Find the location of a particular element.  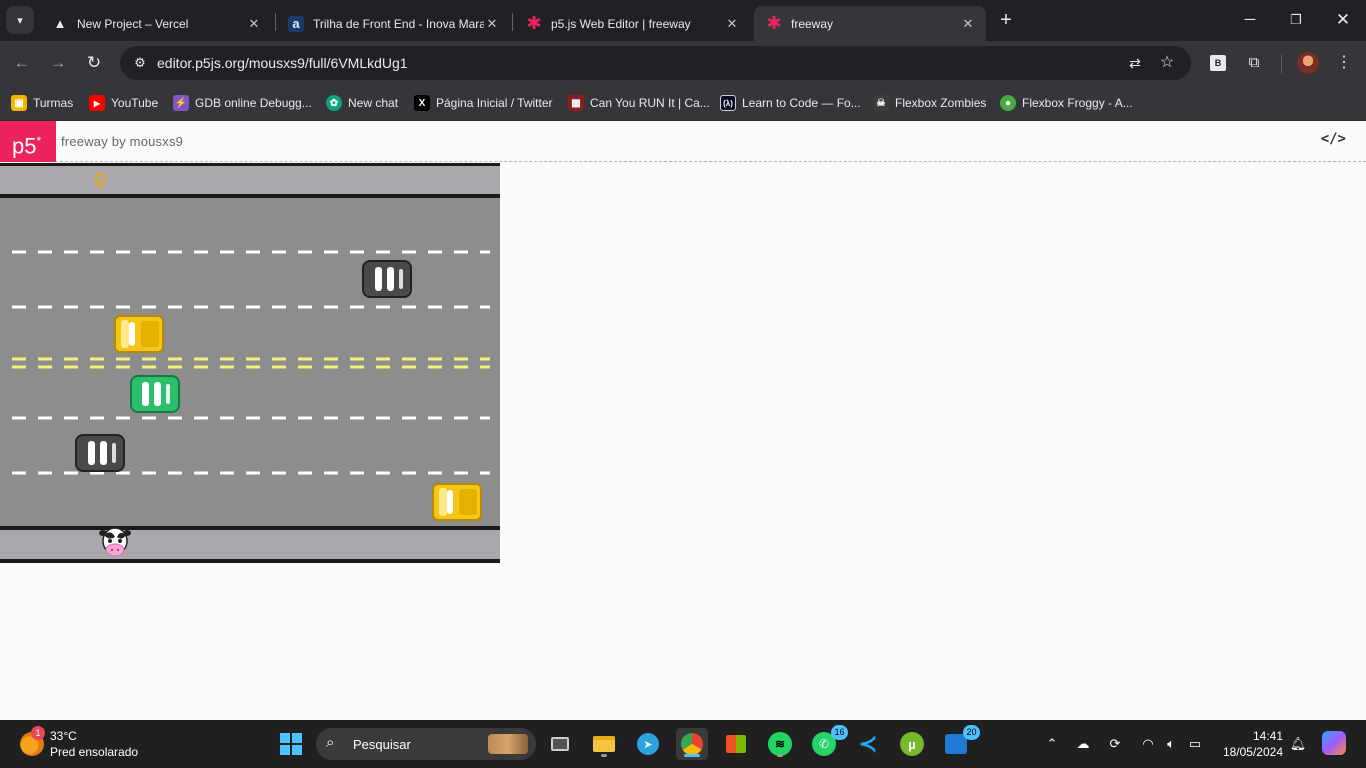

utorrent-icon: µ is located at coordinates (912, 744).